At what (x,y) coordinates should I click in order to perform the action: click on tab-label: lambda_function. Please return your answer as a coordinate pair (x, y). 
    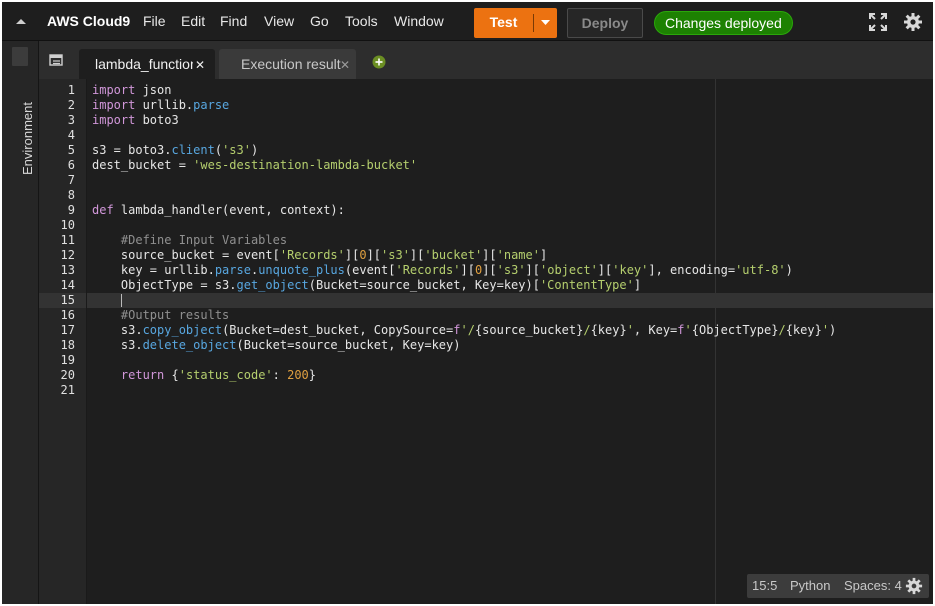
    Looking at the image, I should click on (144, 64).